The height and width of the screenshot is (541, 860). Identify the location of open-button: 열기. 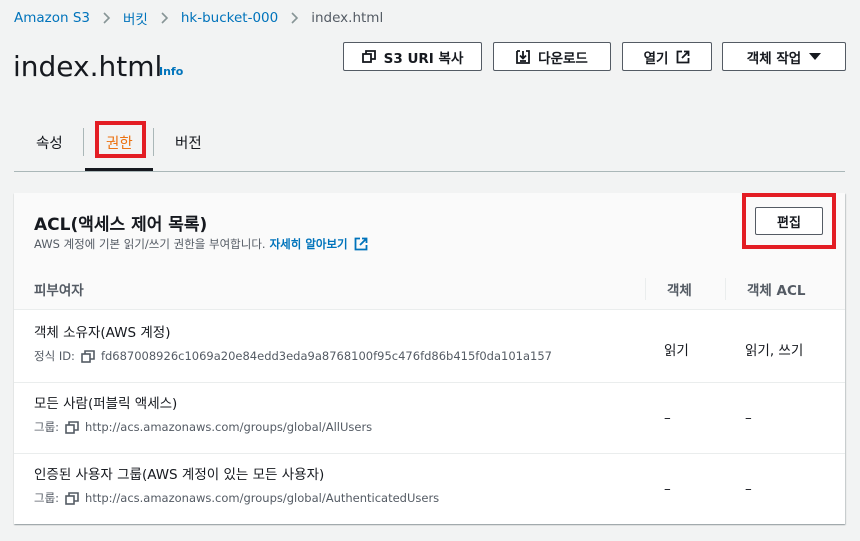
(667, 56).